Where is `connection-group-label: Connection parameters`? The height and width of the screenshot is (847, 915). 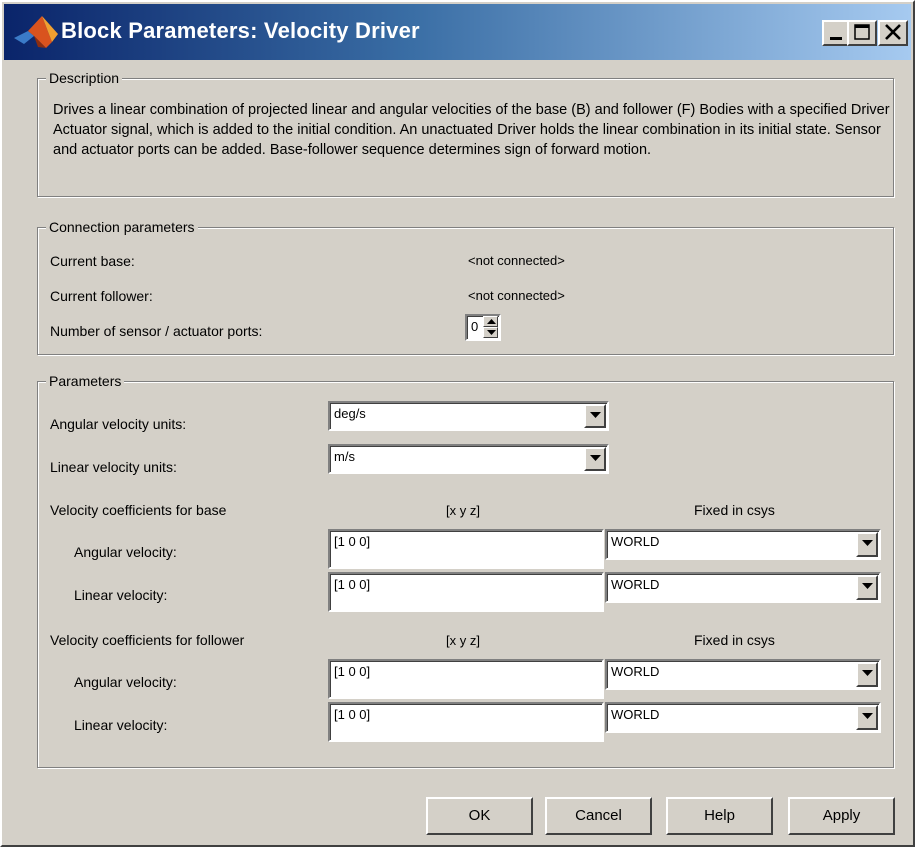 connection-group-label: Connection parameters is located at coordinates (122, 227).